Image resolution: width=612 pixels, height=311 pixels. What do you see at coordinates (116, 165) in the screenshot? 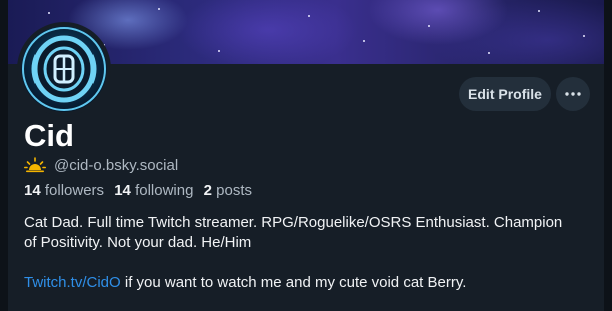
I see `profile-handle: @cid-o.bsky.social` at bounding box center [116, 165].